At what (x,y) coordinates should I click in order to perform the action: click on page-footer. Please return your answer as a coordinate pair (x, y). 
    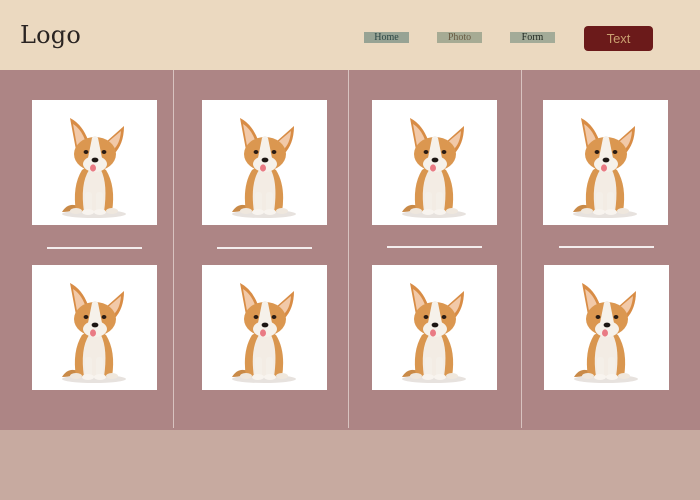
    Looking at the image, I should click on (350, 465).